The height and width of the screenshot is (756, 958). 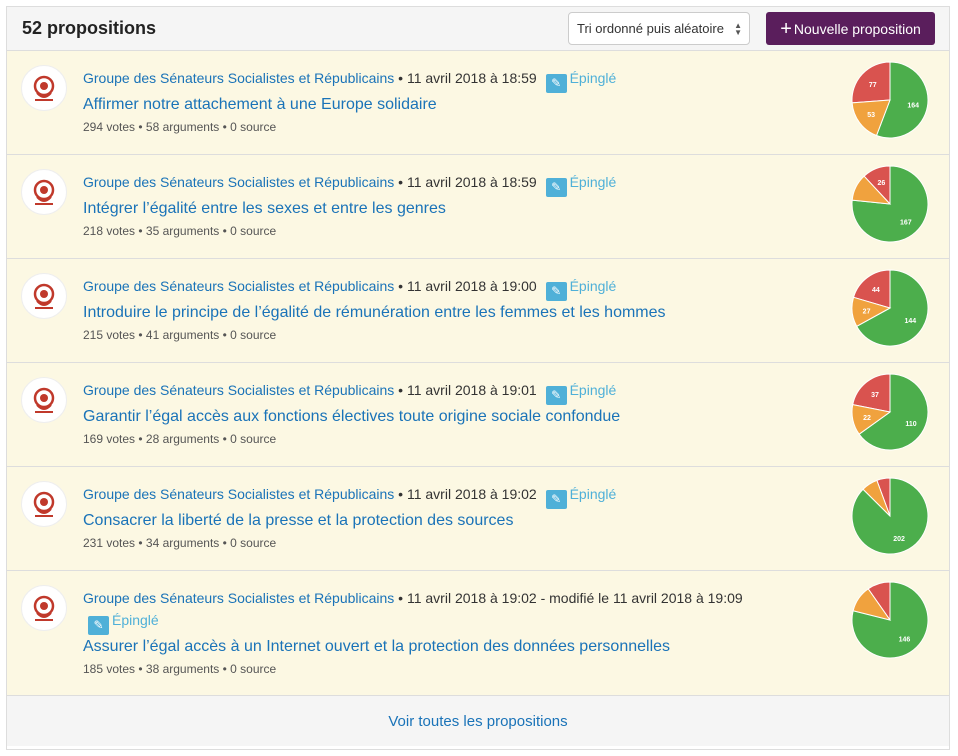 What do you see at coordinates (873, 85) in the screenshot?
I see `pie-label-against: 77` at bounding box center [873, 85].